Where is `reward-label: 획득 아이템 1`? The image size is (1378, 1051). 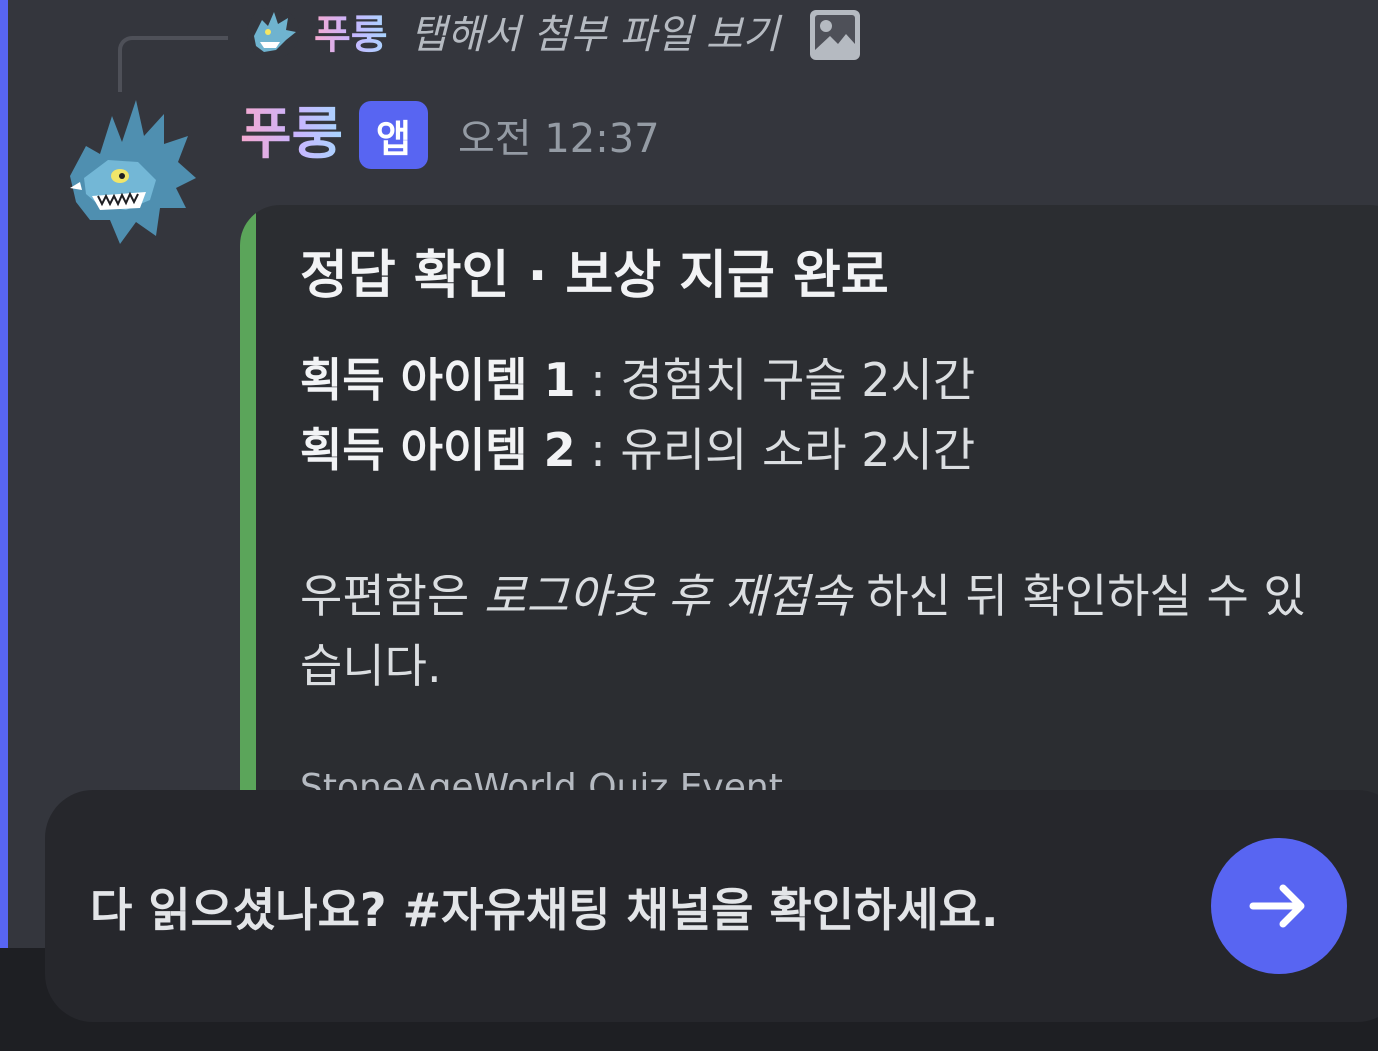 reward-label: 획득 아이템 1 is located at coordinates (438, 380).